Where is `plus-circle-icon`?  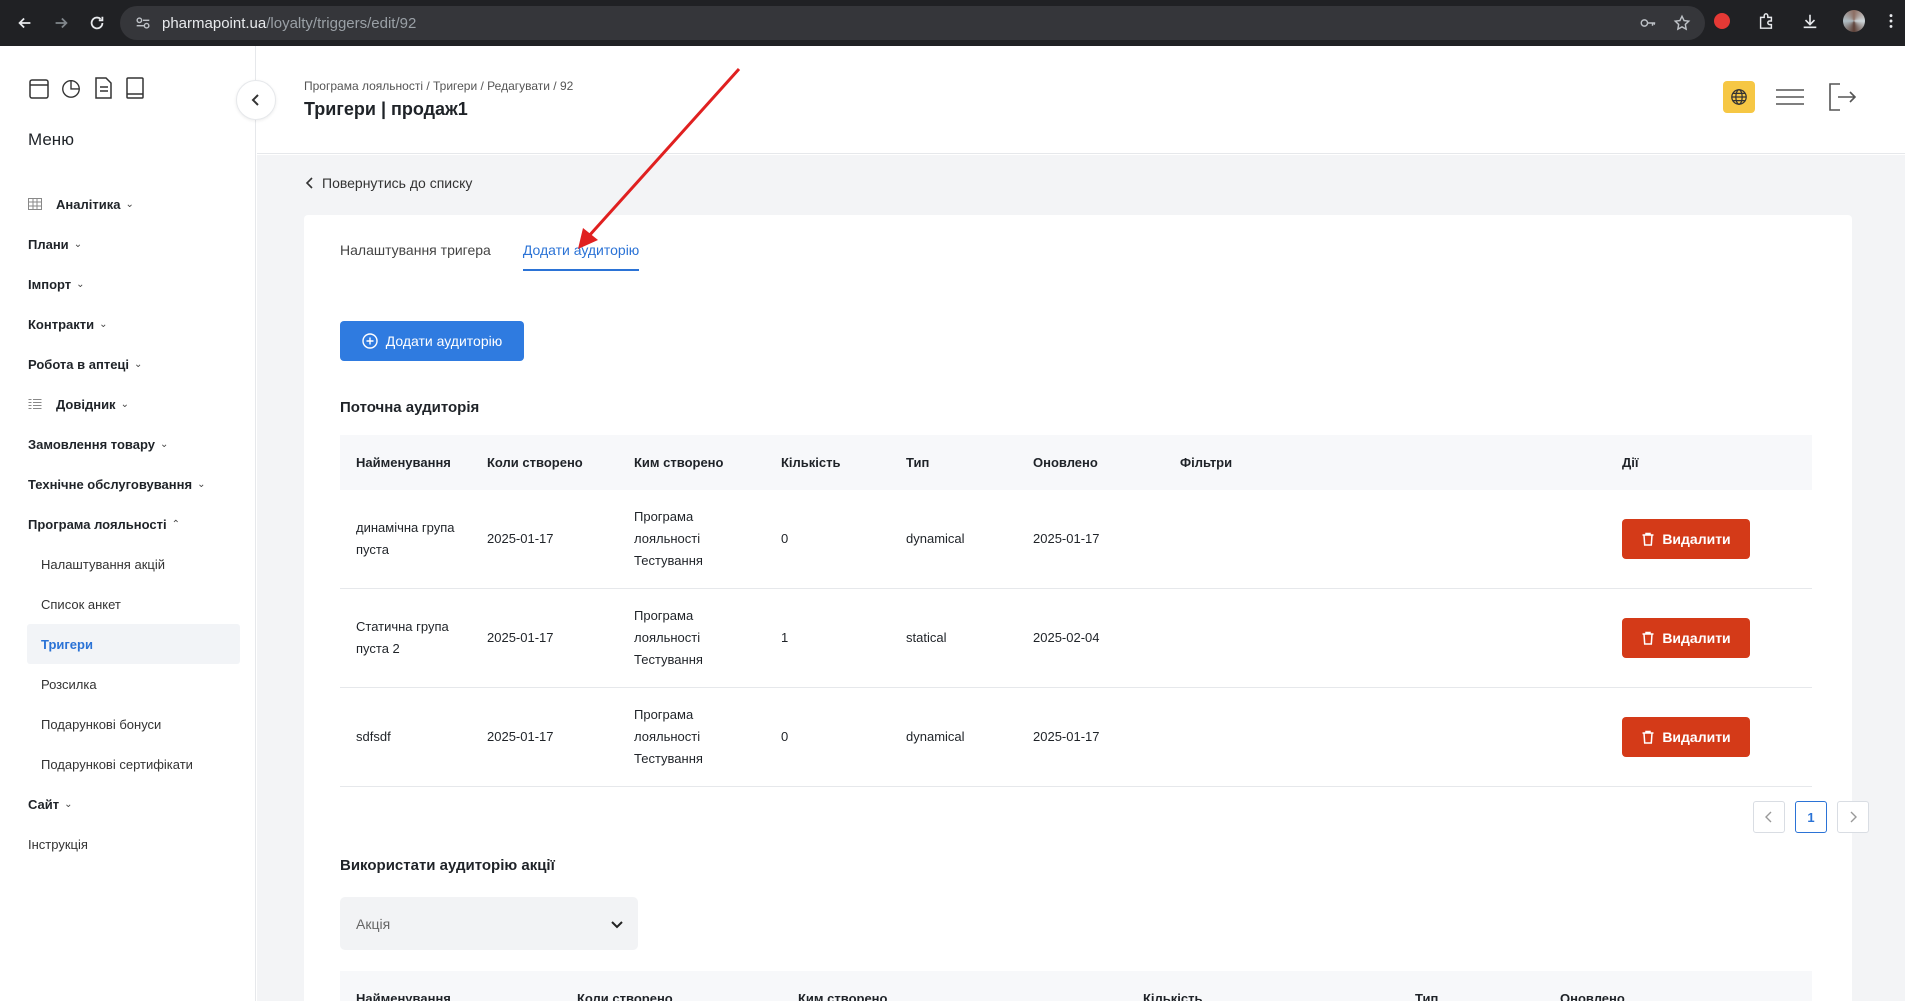
plus-circle-icon is located at coordinates (370, 341).